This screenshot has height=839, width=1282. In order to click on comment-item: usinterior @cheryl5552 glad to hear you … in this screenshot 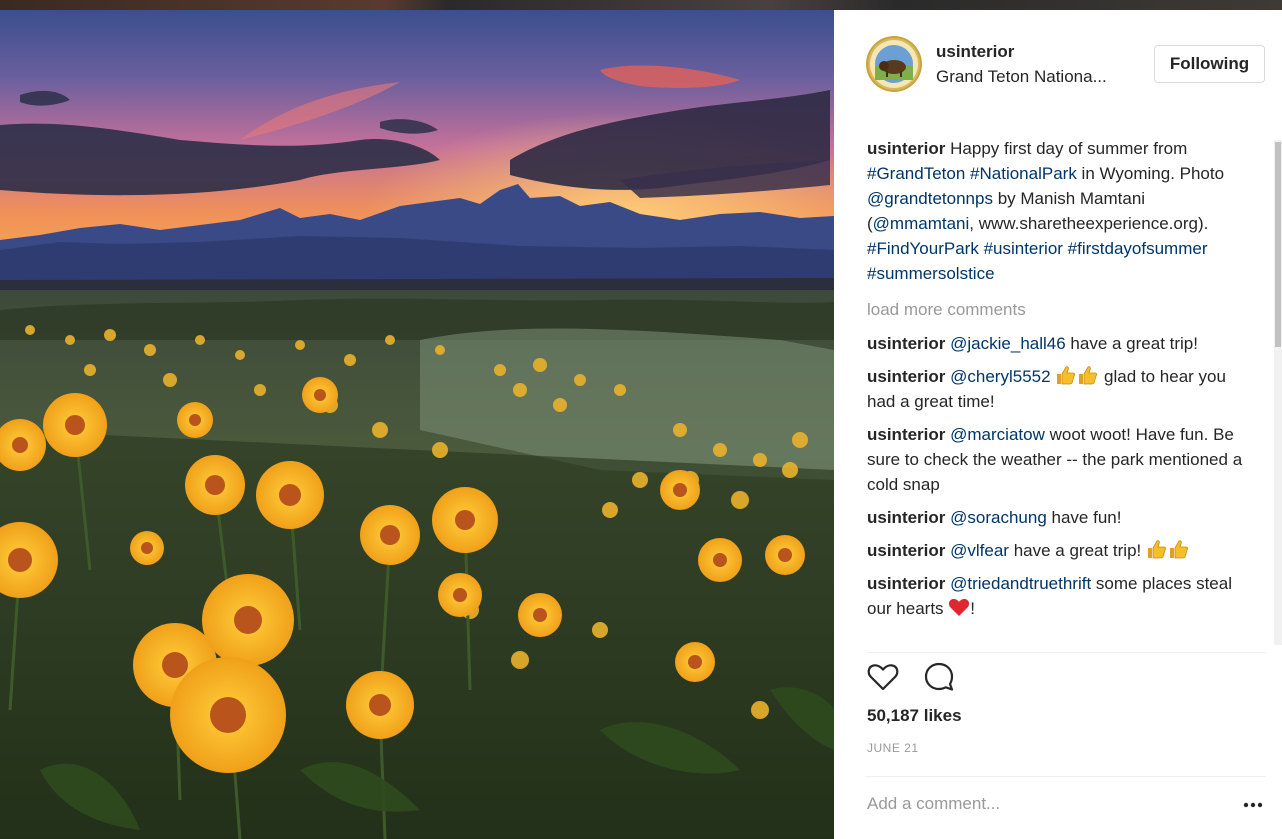, I will do `click(1060, 389)`.